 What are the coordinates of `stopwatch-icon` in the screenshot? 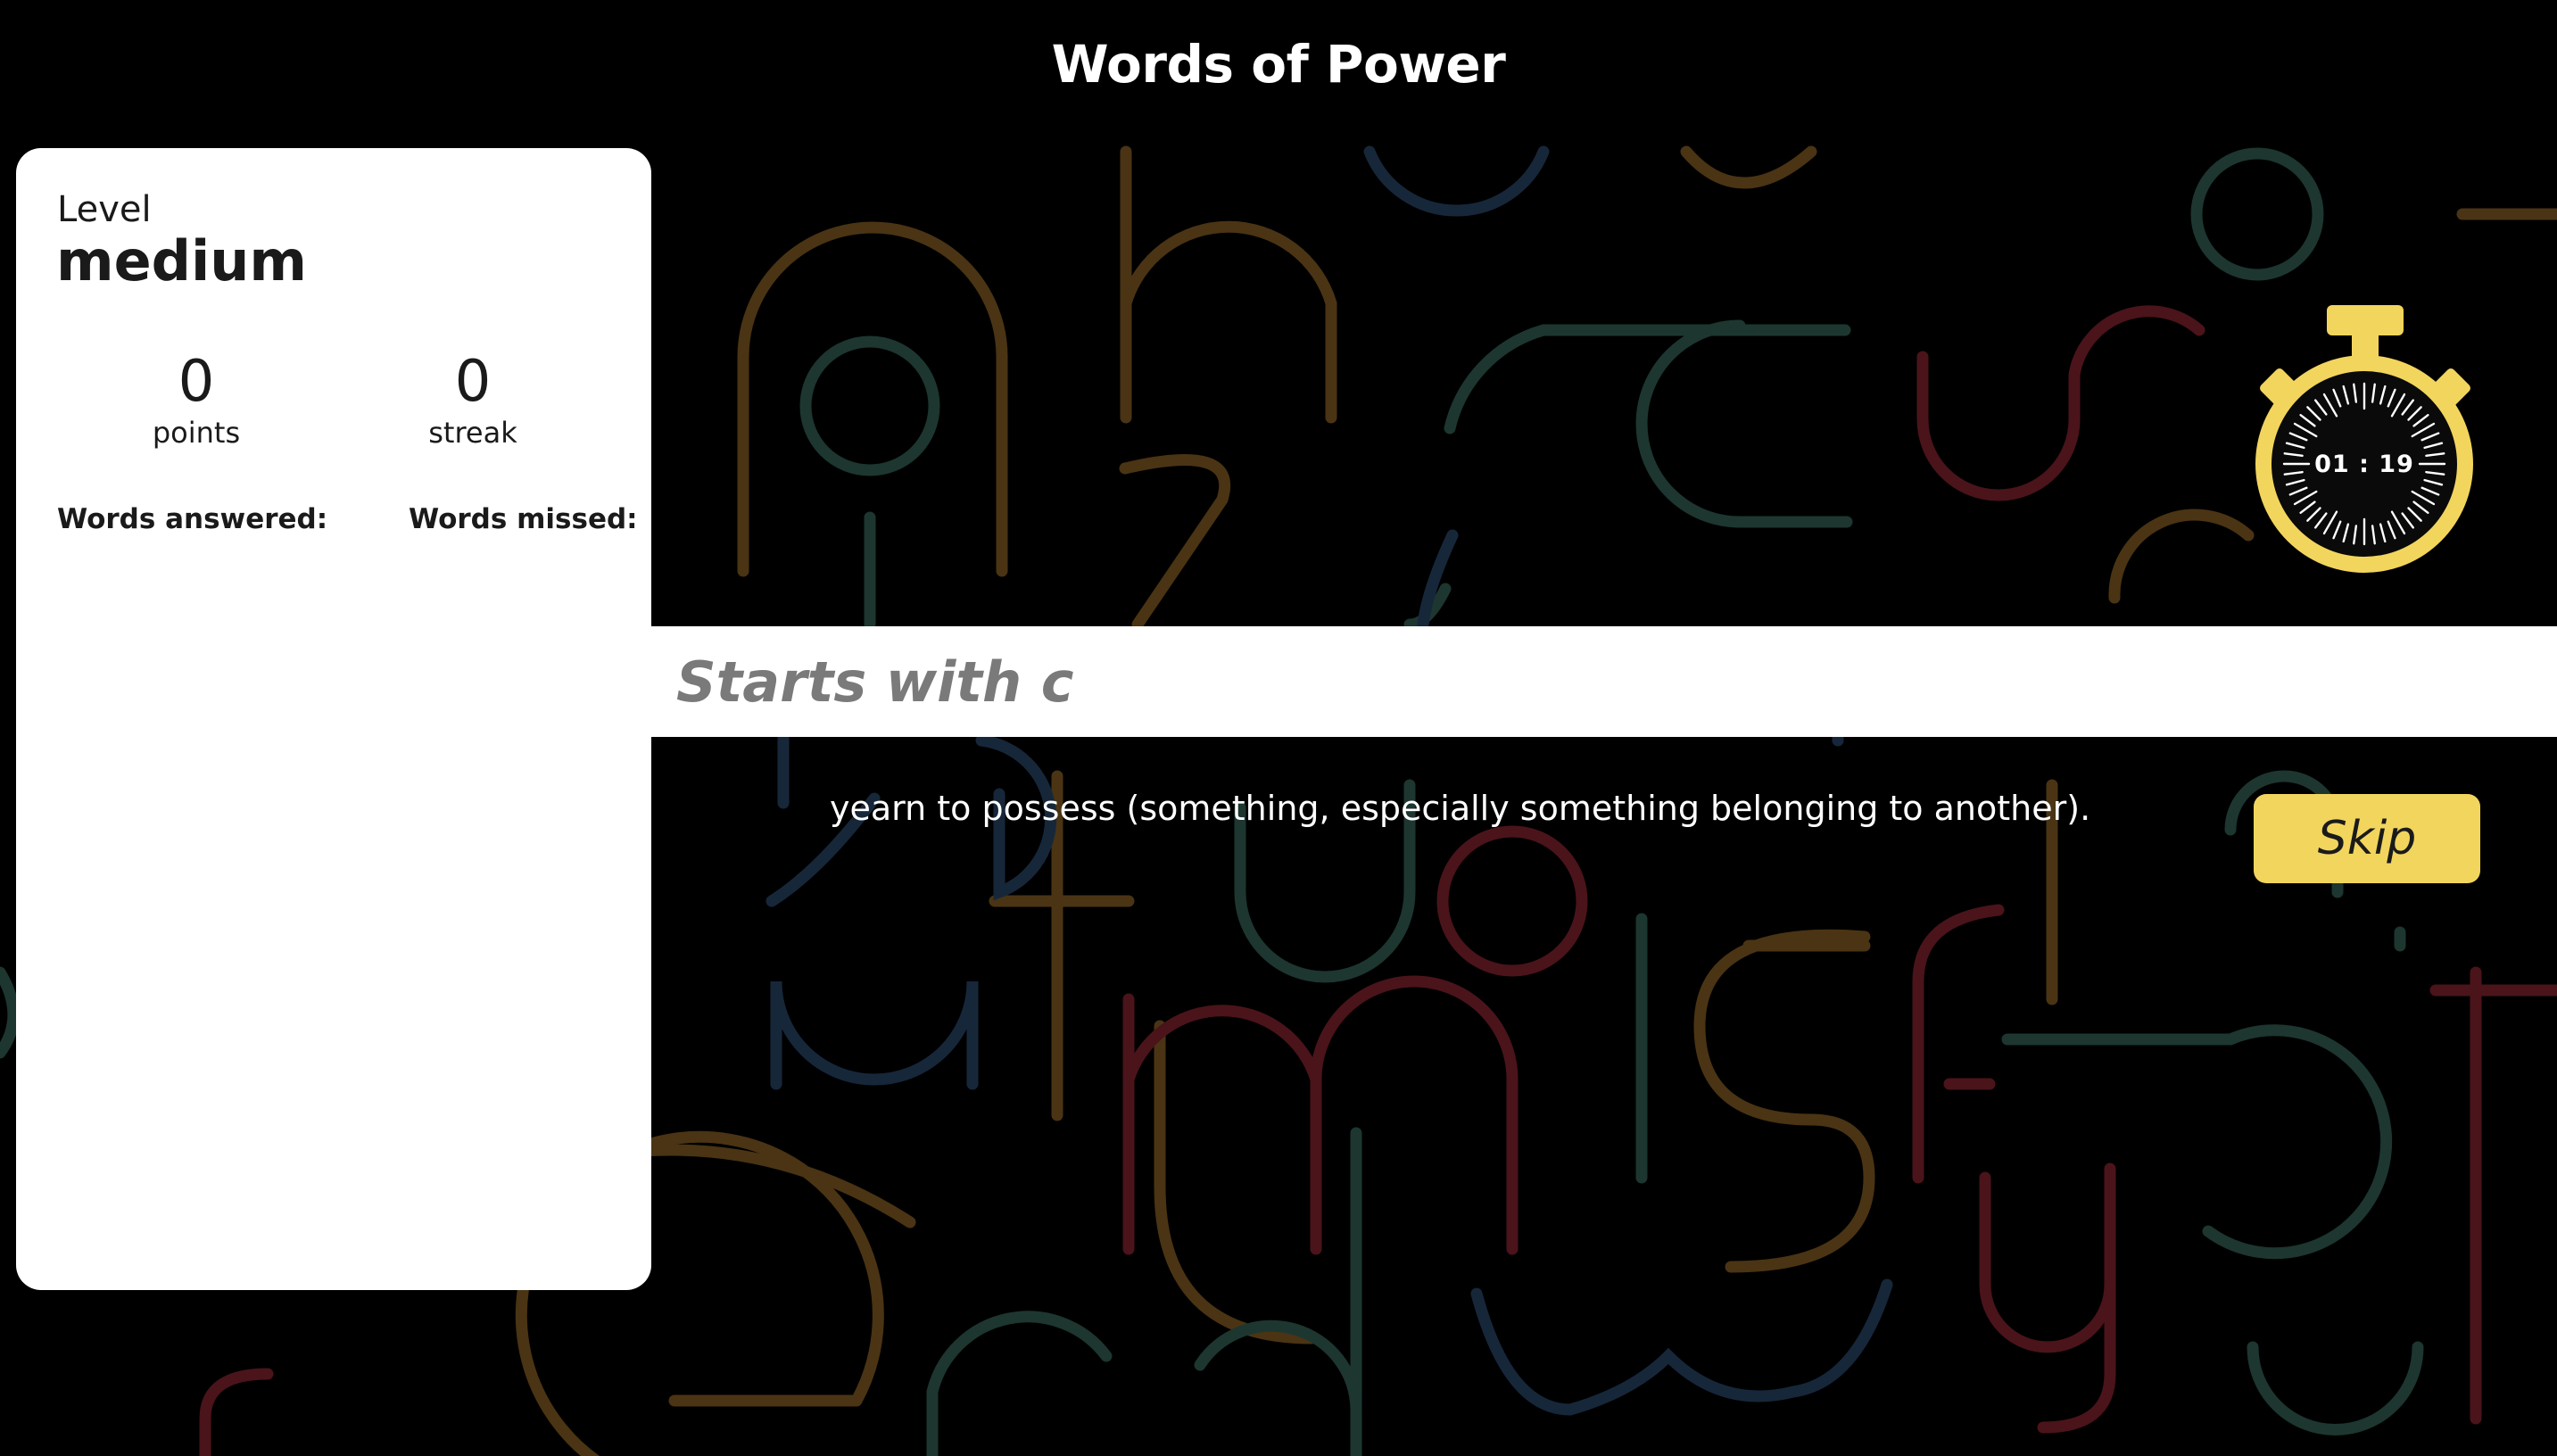 It's located at (2364, 439).